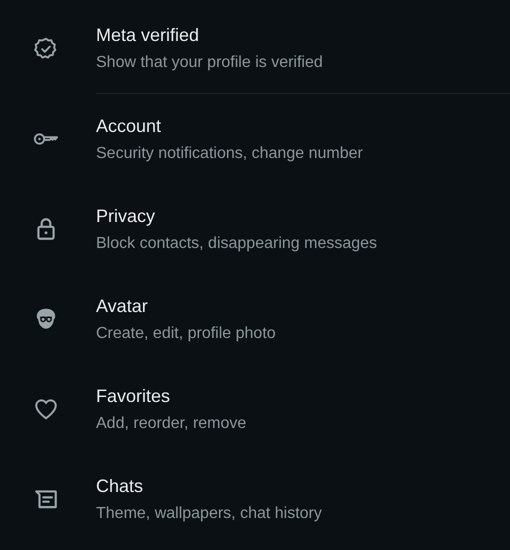  What do you see at coordinates (303, 319) in the screenshot?
I see `settings-item: Avatar Create, edit, profile photo` at bounding box center [303, 319].